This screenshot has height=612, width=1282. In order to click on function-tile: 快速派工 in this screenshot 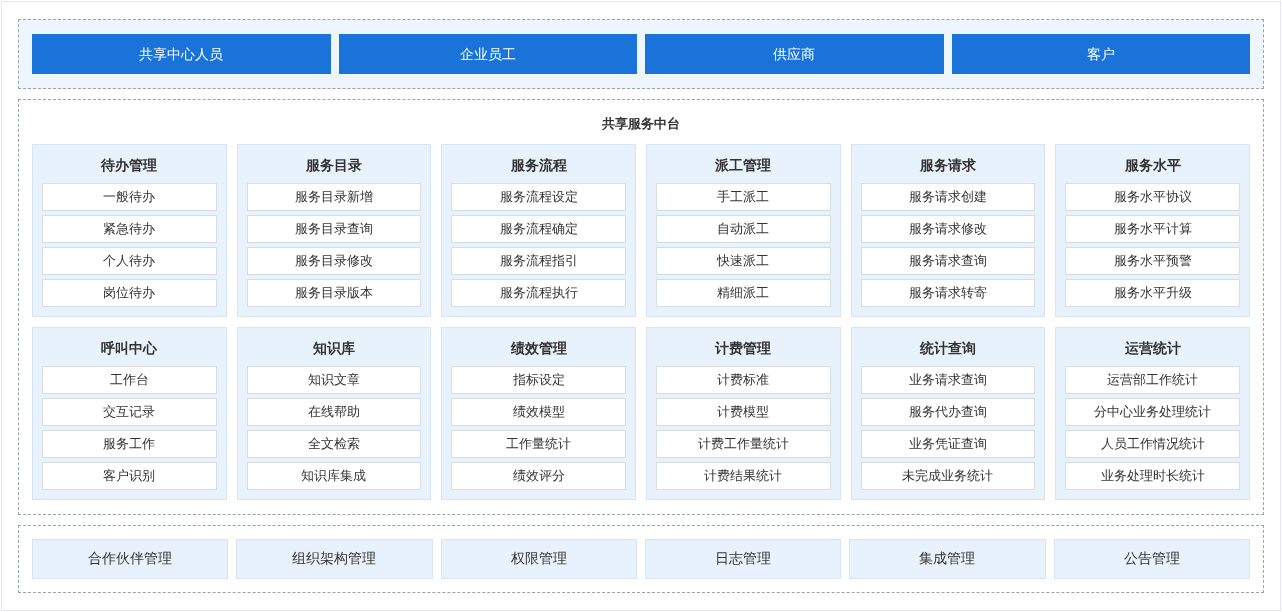, I will do `click(743, 260)`.